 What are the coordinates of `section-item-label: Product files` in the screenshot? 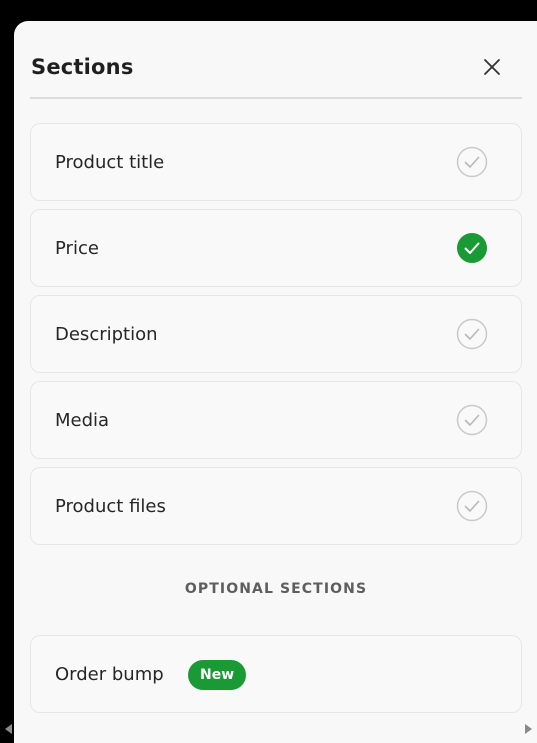 It's located at (110, 506).